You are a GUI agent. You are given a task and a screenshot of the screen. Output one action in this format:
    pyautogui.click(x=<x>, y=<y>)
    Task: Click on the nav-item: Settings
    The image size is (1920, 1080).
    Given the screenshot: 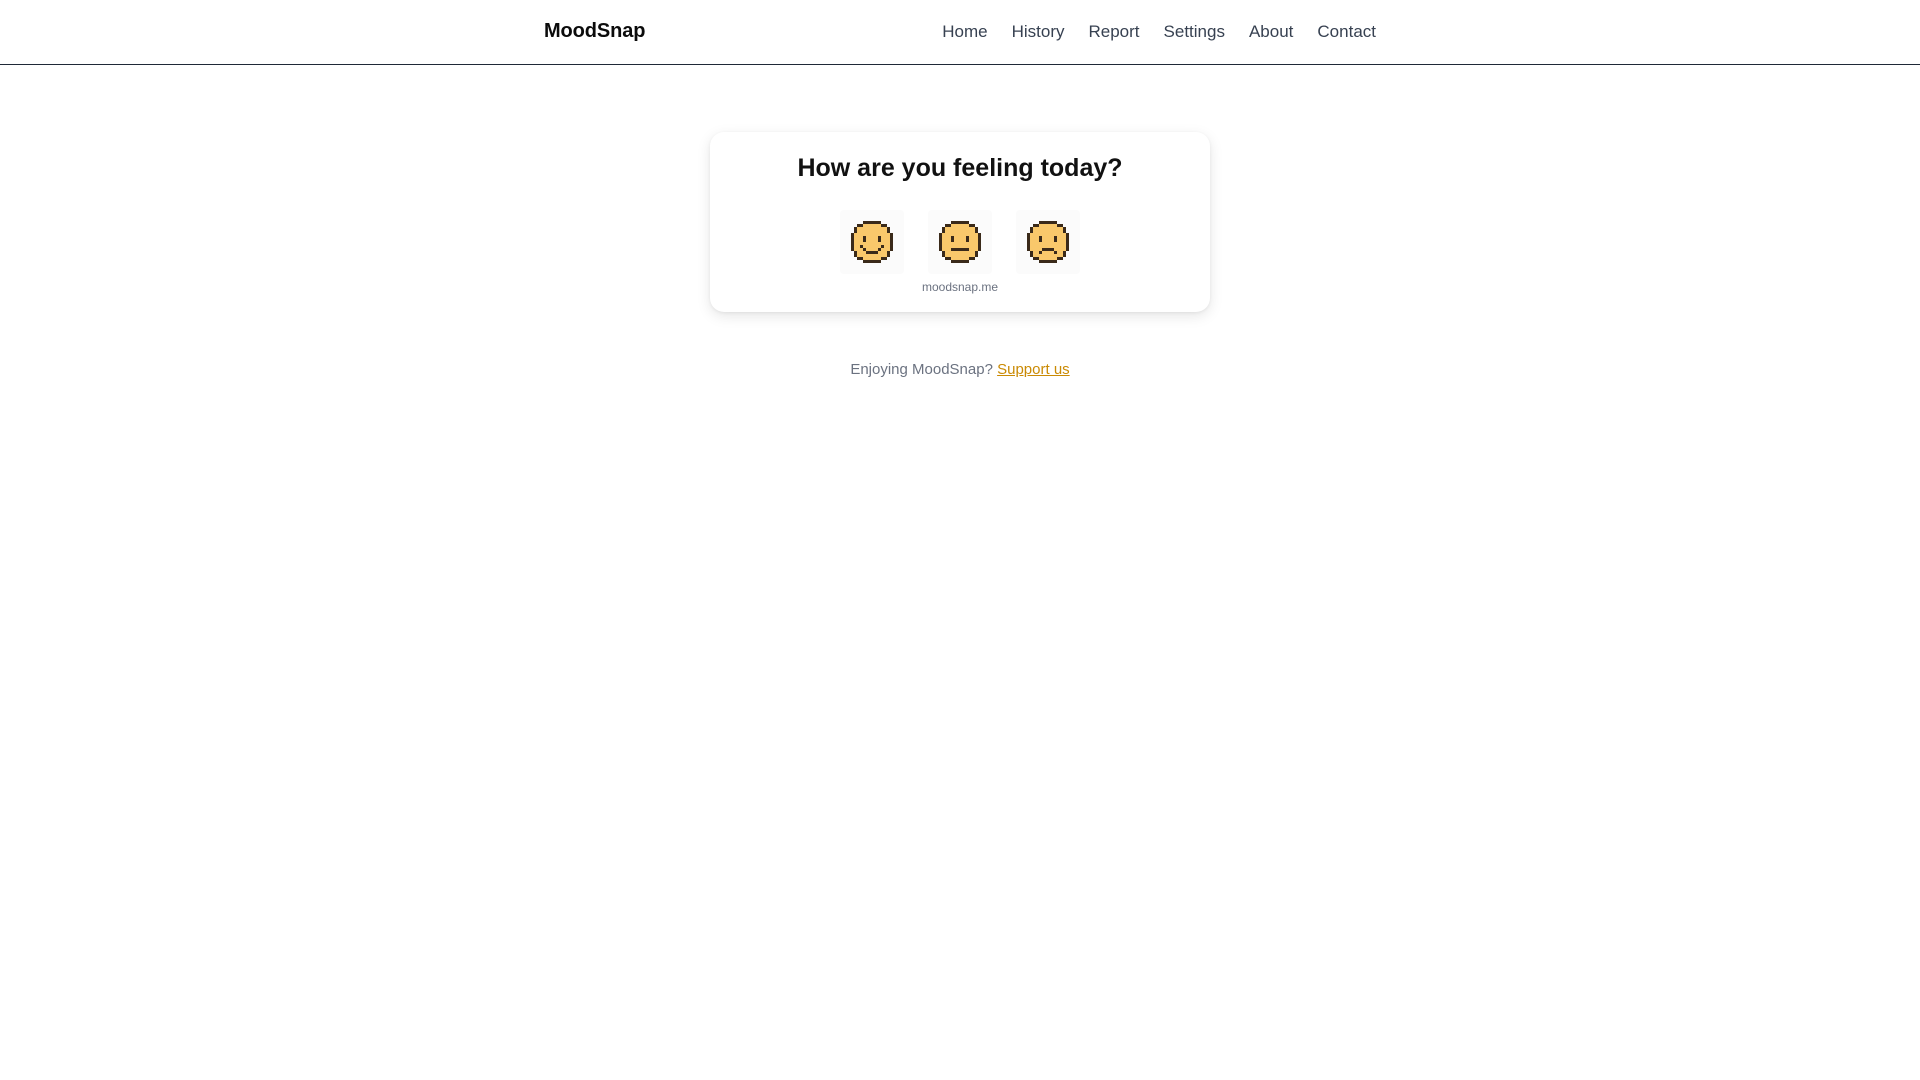 What is the action you would take?
    pyautogui.click(x=1194, y=32)
    